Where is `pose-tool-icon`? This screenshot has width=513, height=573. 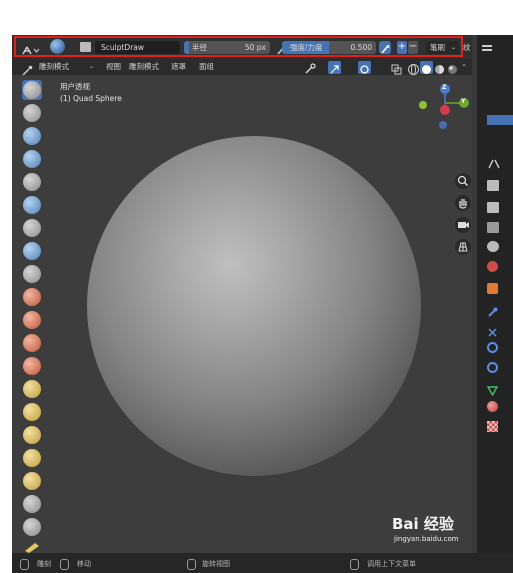 pose-tool-icon is located at coordinates (32, 527).